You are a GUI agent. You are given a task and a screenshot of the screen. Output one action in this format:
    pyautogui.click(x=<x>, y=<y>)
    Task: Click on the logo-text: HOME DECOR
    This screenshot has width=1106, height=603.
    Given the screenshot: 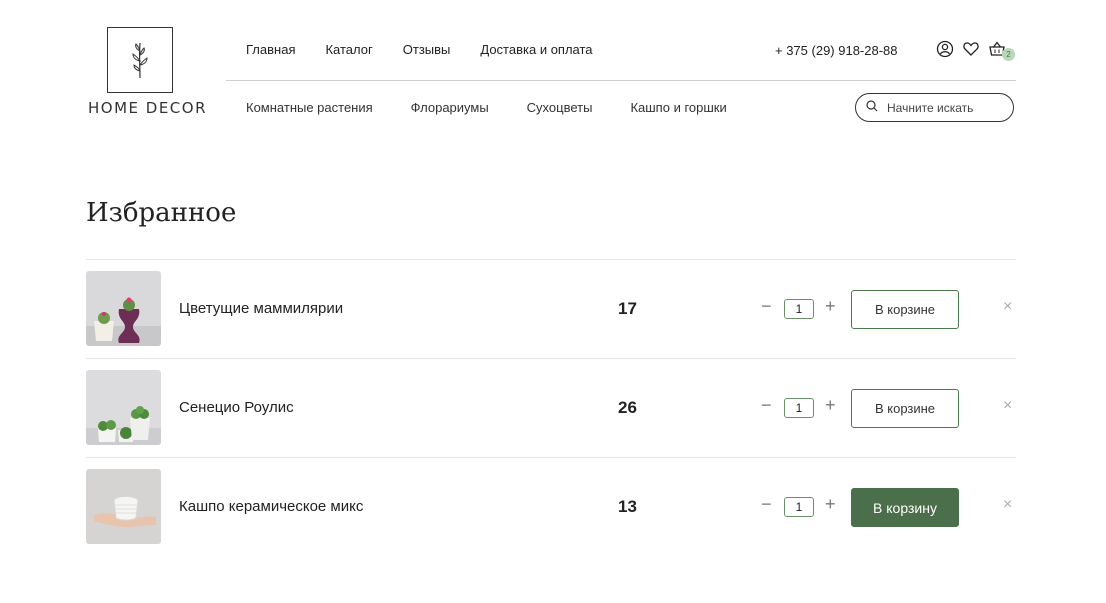 What is the action you would take?
    pyautogui.click(x=148, y=108)
    